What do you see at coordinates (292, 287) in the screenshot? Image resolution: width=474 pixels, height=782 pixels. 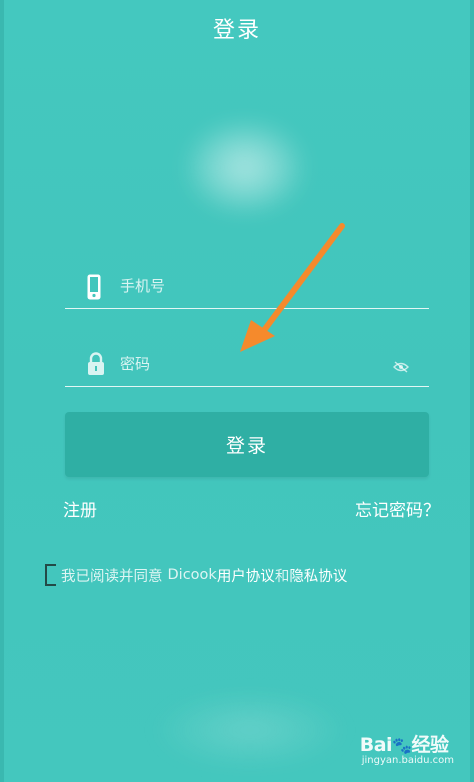 I see `arrow-annotation` at bounding box center [292, 287].